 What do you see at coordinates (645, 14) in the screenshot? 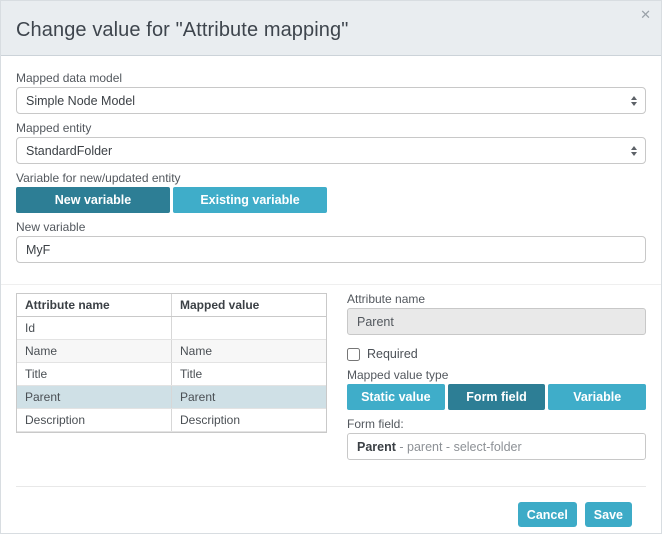
I see `close-icon: ✕` at bounding box center [645, 14].